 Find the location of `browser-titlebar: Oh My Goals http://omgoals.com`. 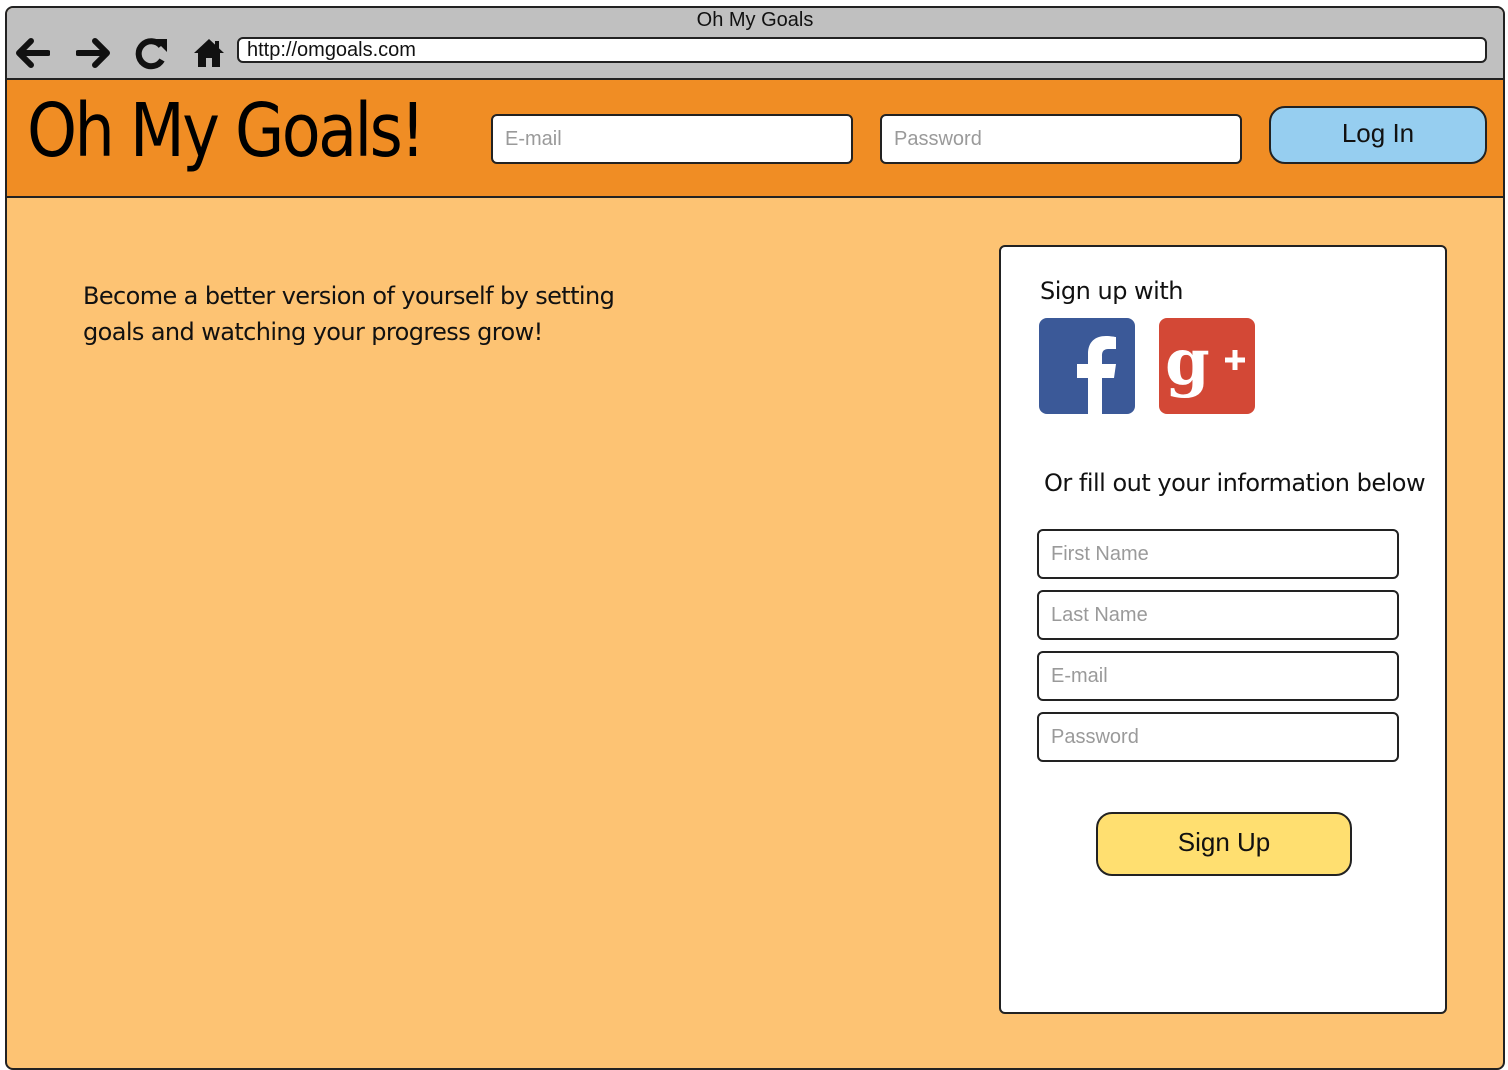

browser-titlebar: Oh My Goals http://omgoals.com is located at coordinates (755, 44).